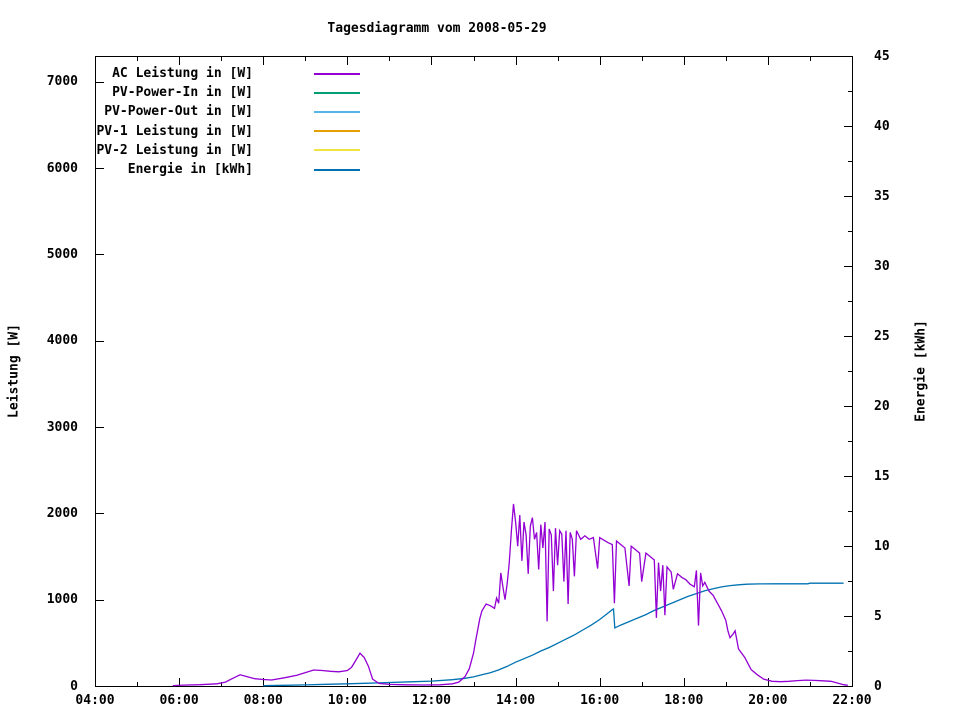  Describe the element at coordinates (882, 56) in the screenshot. I see `y2-tick-label: 45` at that location.